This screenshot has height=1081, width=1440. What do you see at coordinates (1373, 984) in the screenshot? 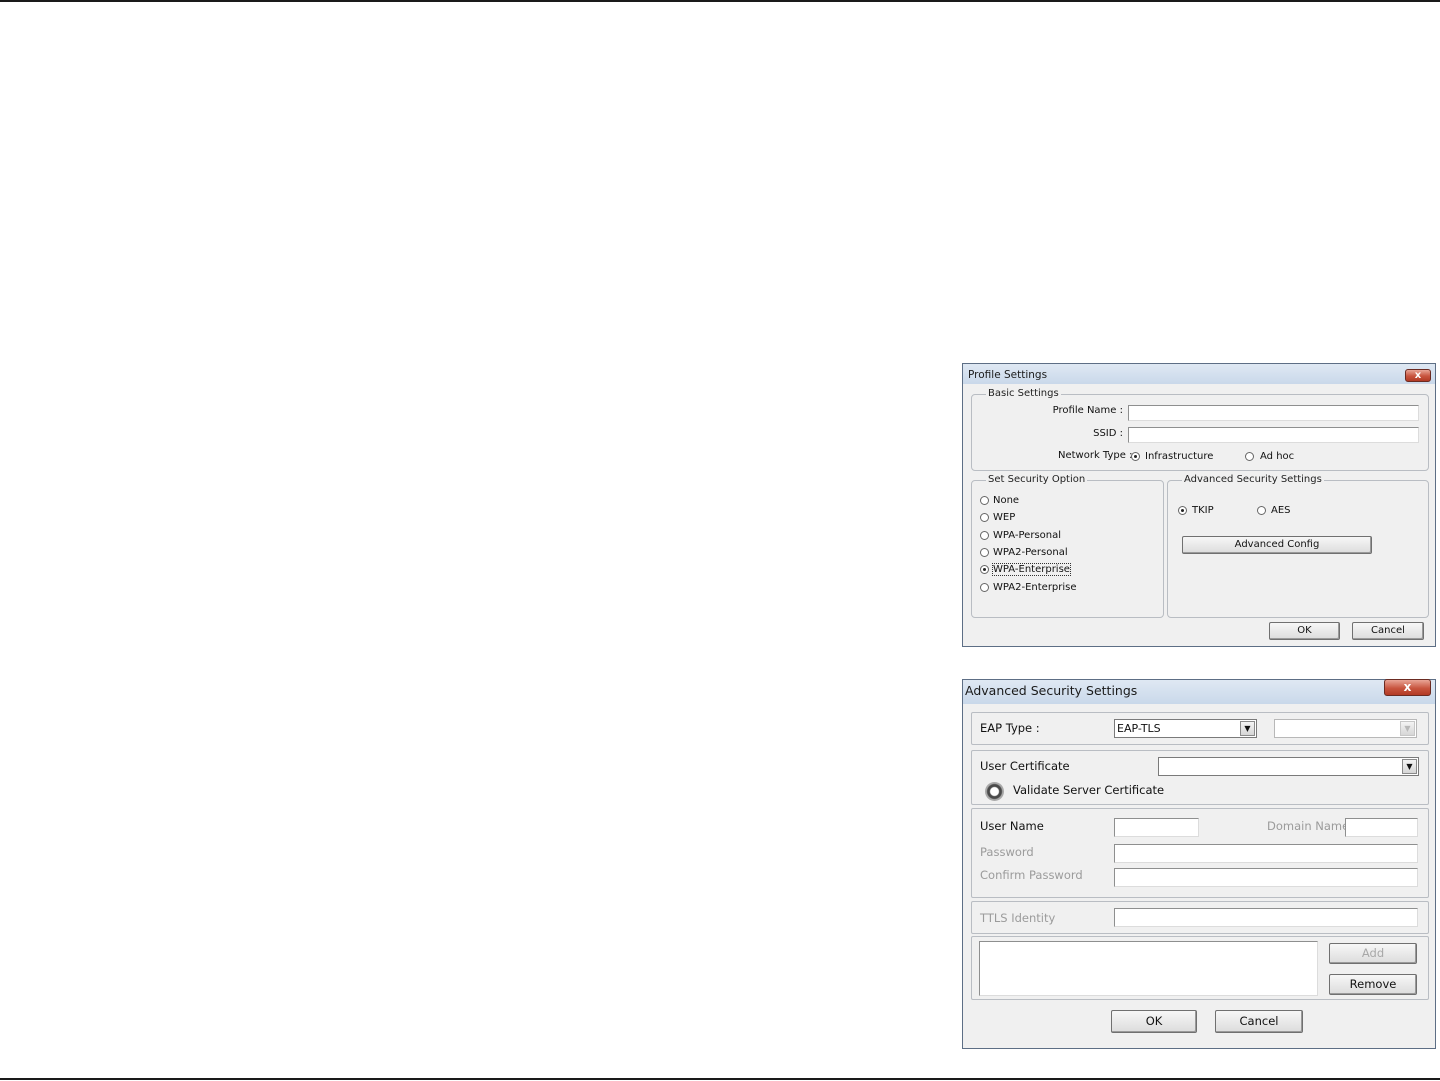
I see `remove-button: Remove` at bounding box center [1373, 984].